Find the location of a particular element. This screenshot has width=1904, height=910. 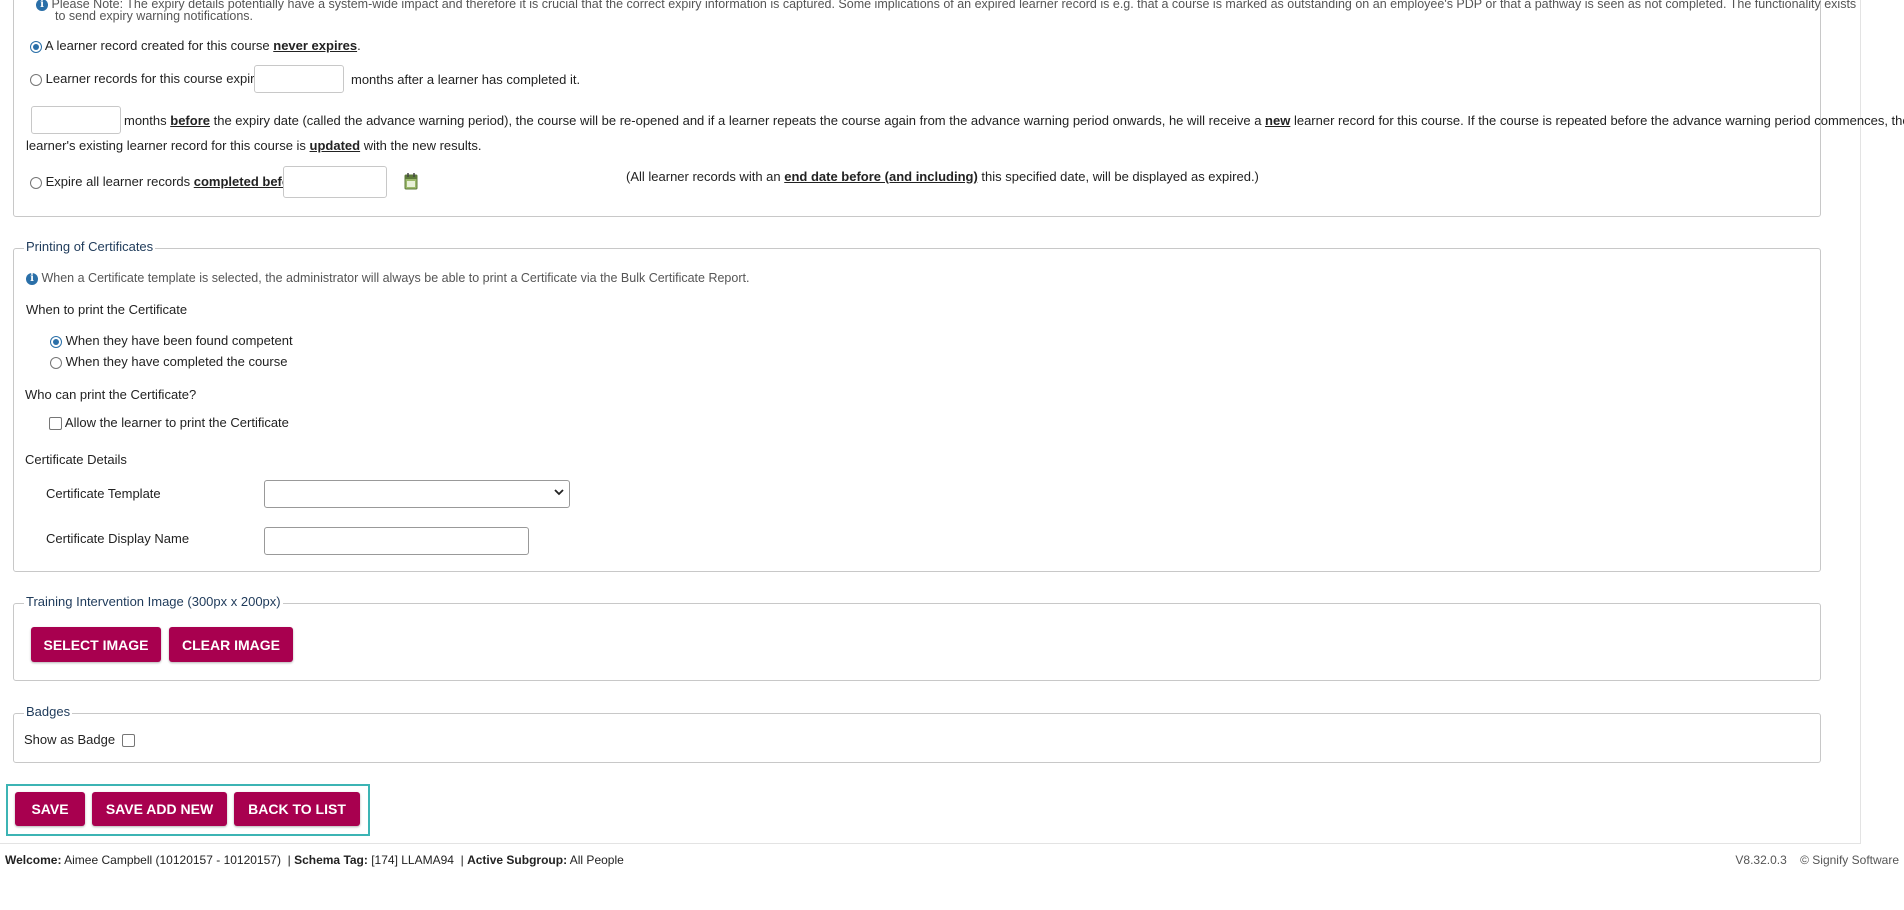

footer-version-info: V8.32.0.3 © Signify Software is located at coordinates (1817, 860).